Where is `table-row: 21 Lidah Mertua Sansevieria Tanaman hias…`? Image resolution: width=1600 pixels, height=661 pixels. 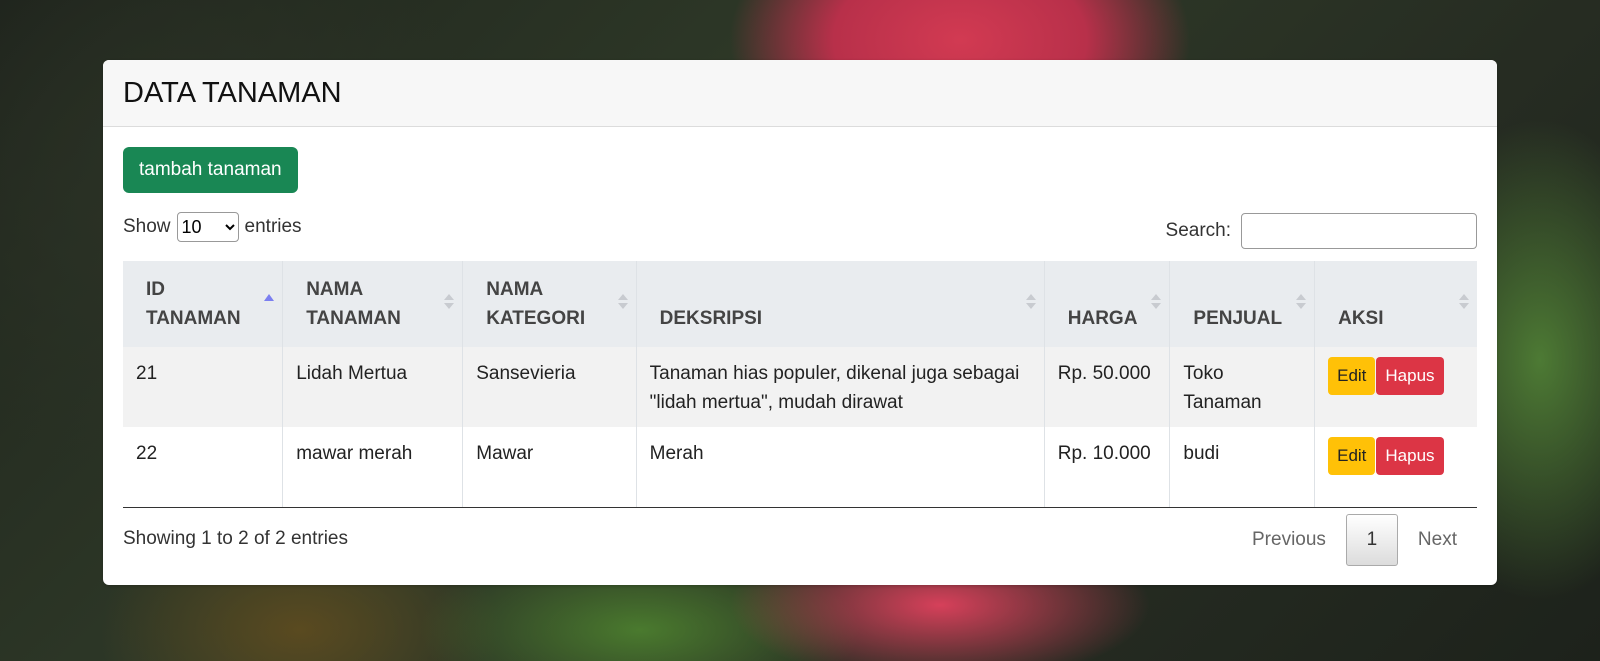
table-row: 21 Lidah Mertua Sansevieria Tanaman hias… is located at coordinates (800, 387).